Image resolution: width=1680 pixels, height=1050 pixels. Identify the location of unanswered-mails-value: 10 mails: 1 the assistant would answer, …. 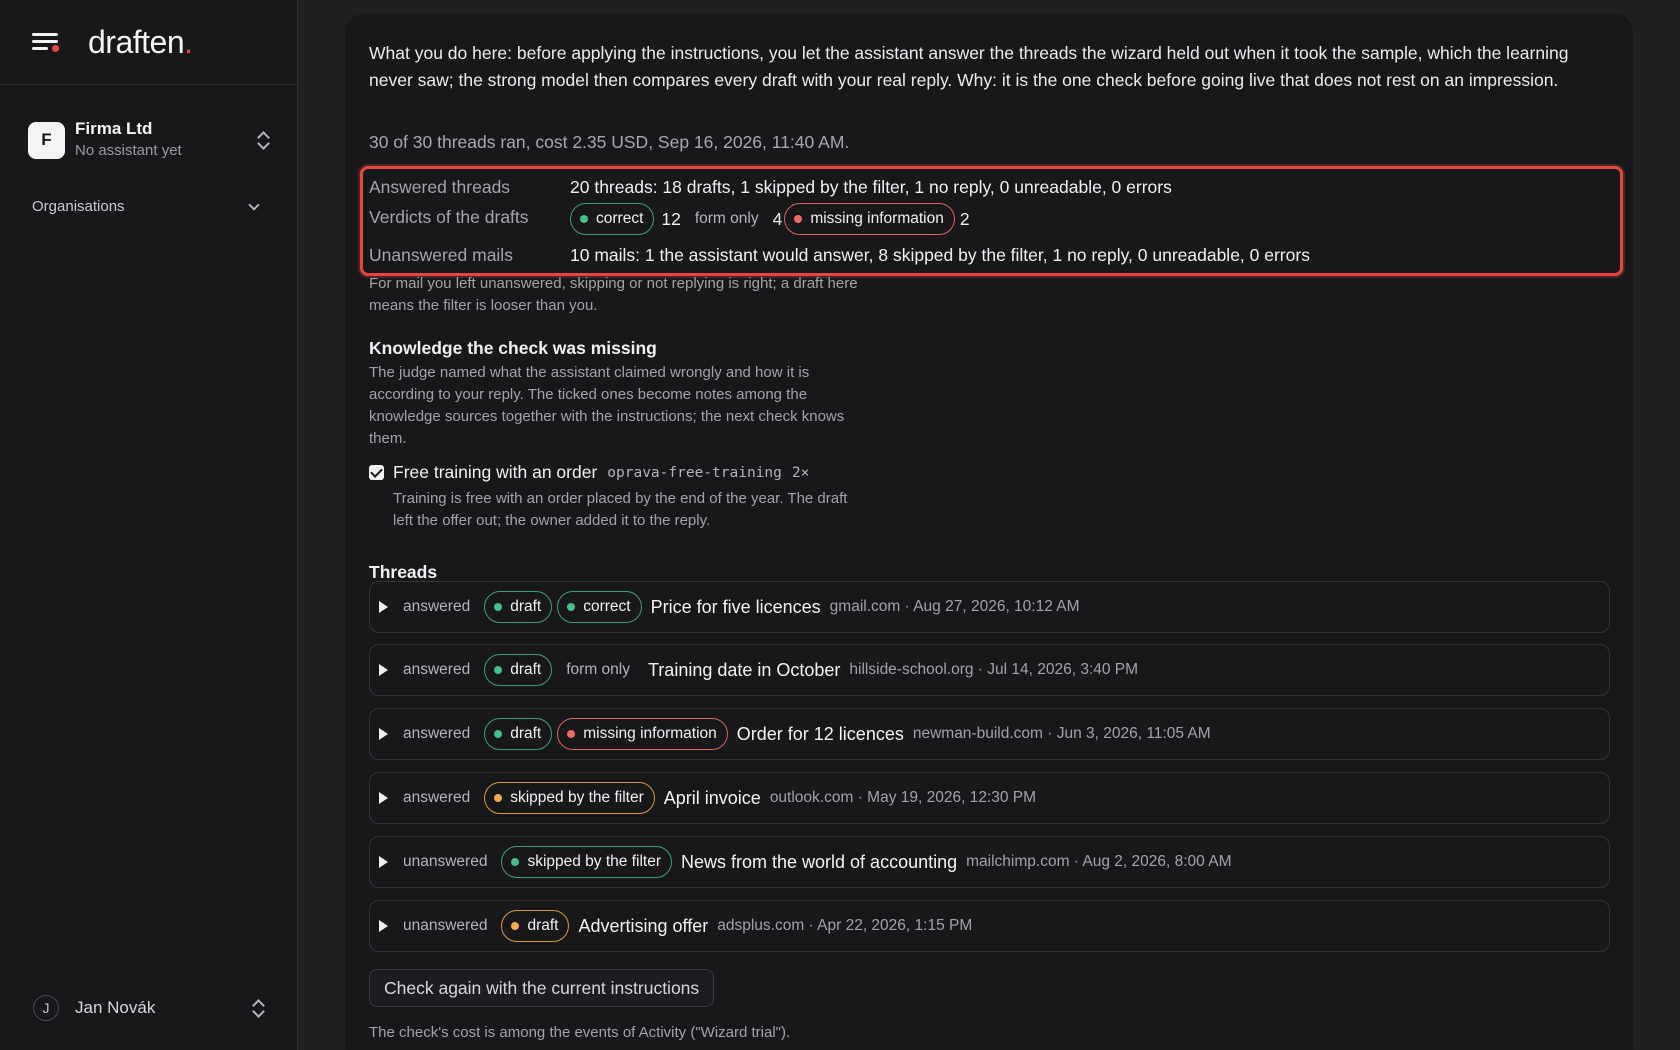
(940, 255).